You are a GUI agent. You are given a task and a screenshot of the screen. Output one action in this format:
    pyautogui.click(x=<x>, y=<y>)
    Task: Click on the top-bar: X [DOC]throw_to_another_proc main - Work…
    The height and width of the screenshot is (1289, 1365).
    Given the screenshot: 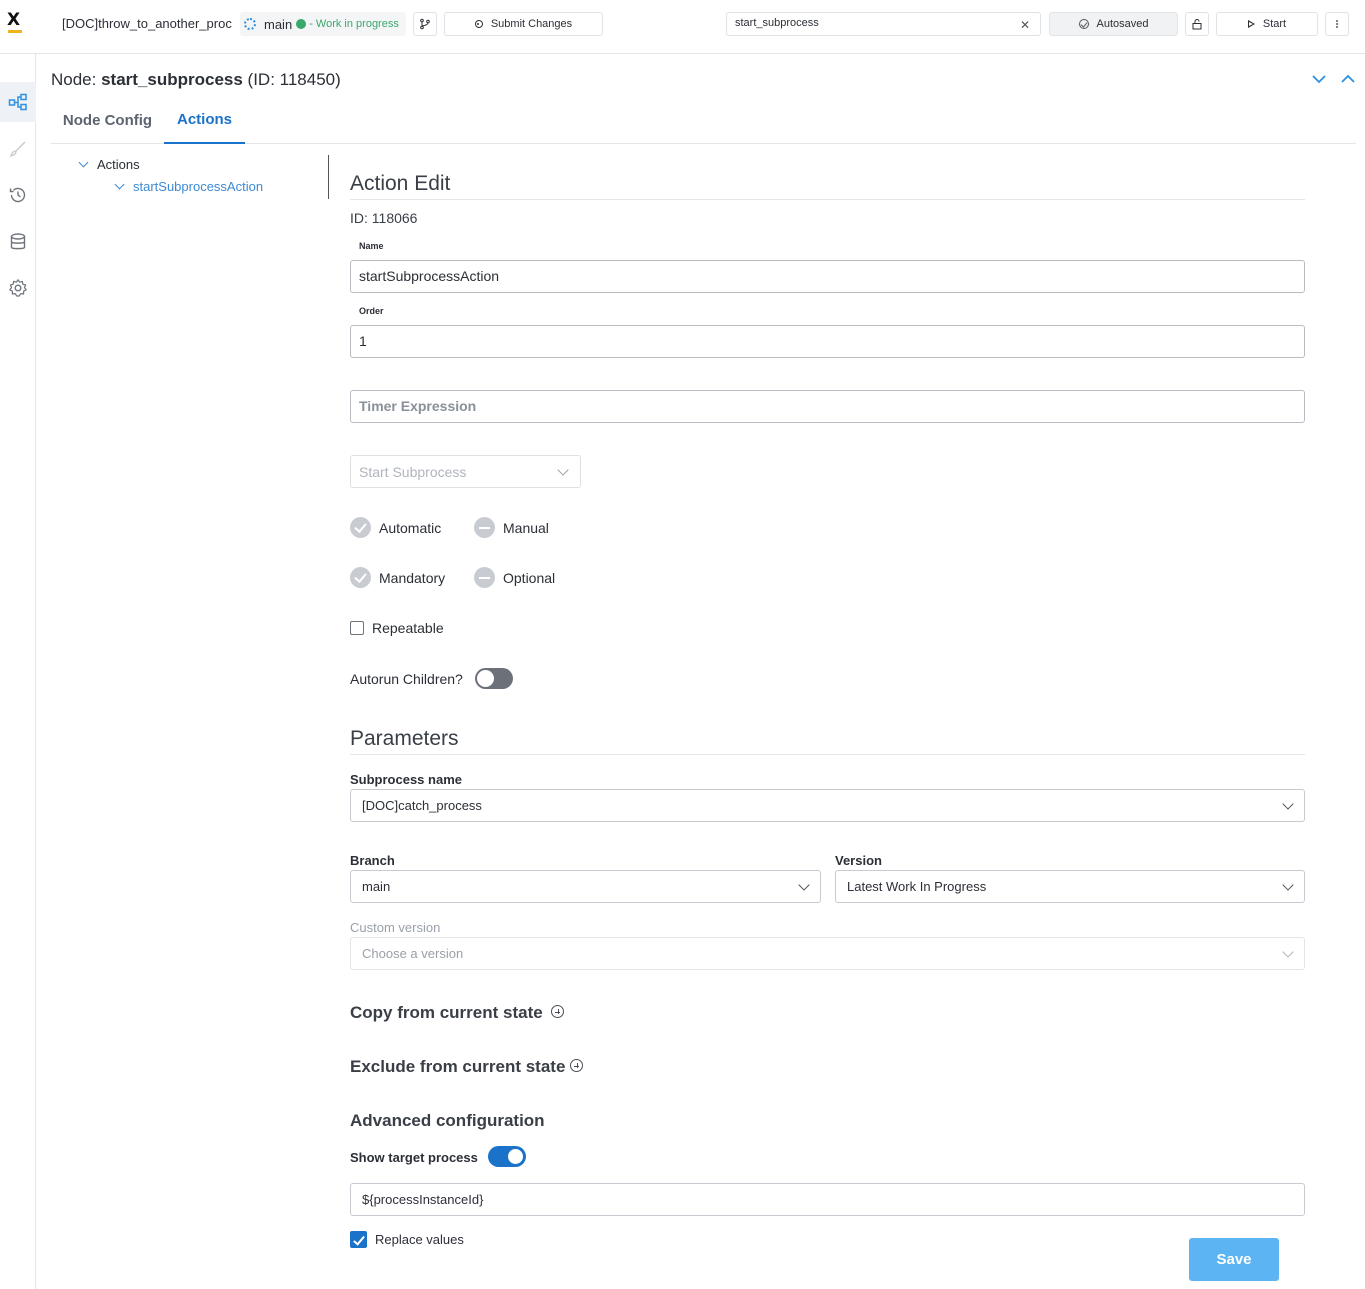 What is the action you would take?
    pyautogui.click(x=682, y=27)
    